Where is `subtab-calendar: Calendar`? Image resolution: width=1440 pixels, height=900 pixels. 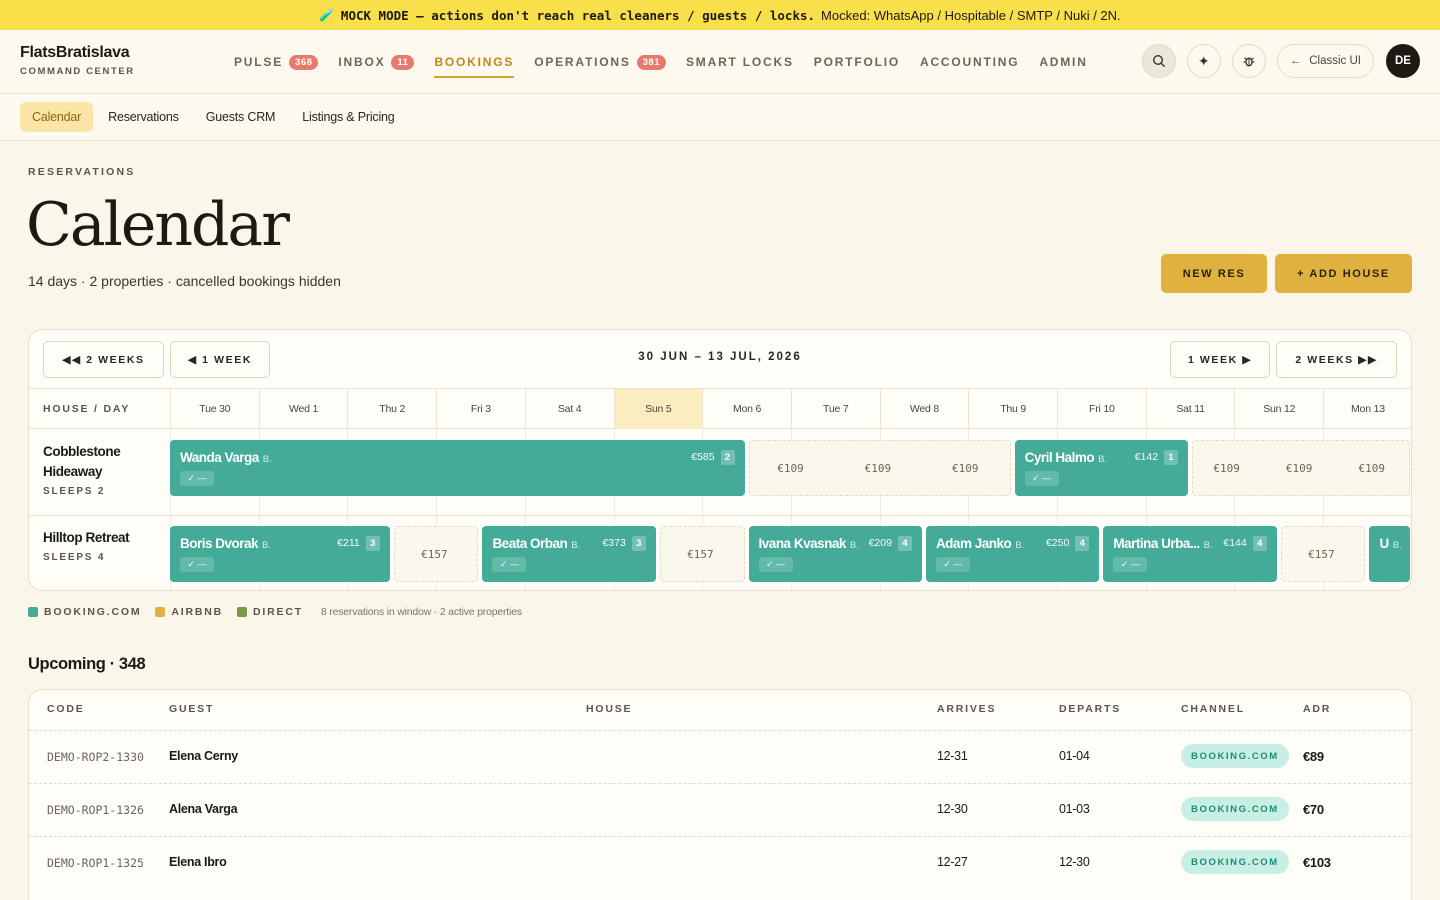
subtab-calendar: Calendar is located at coordinates (57, 117).